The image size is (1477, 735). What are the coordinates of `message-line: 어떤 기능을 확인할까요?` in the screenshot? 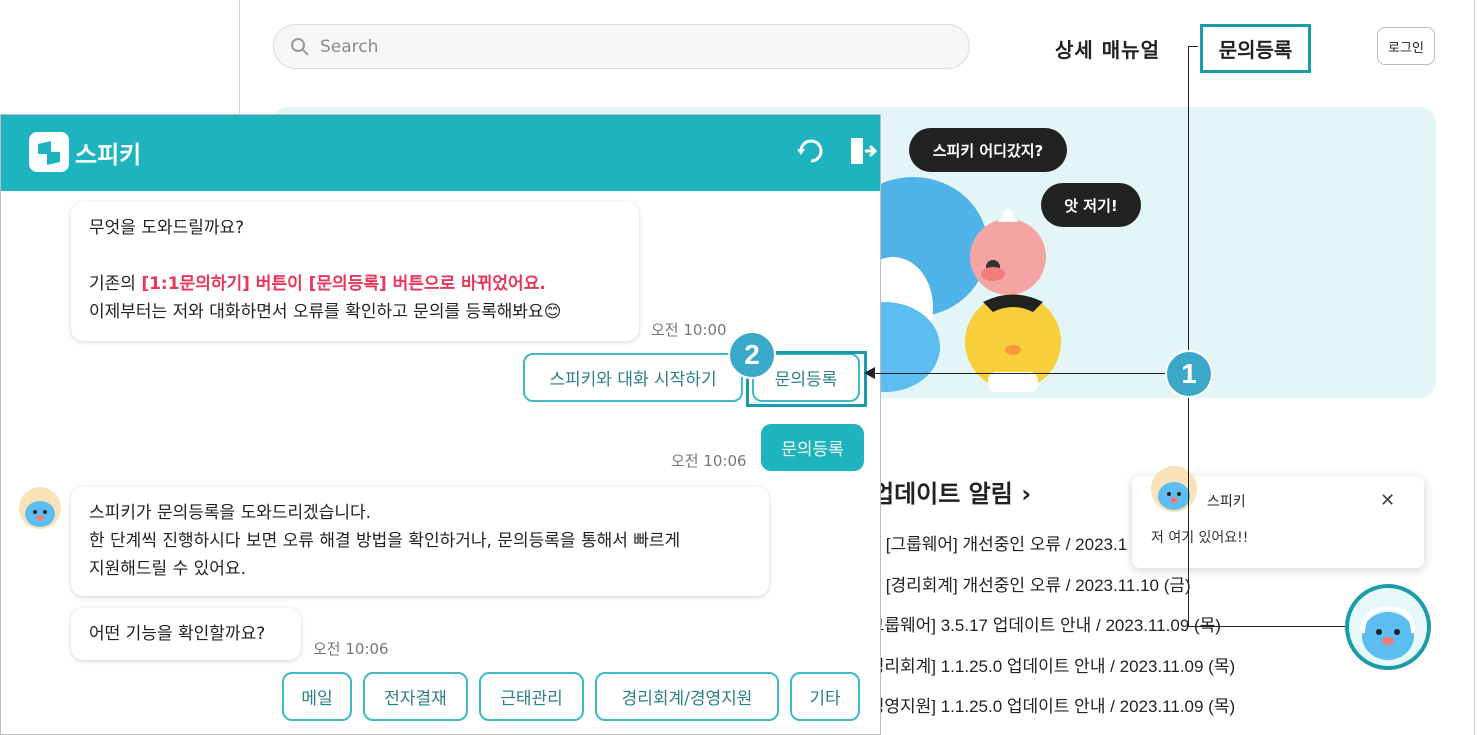 It's located at (177, 634).